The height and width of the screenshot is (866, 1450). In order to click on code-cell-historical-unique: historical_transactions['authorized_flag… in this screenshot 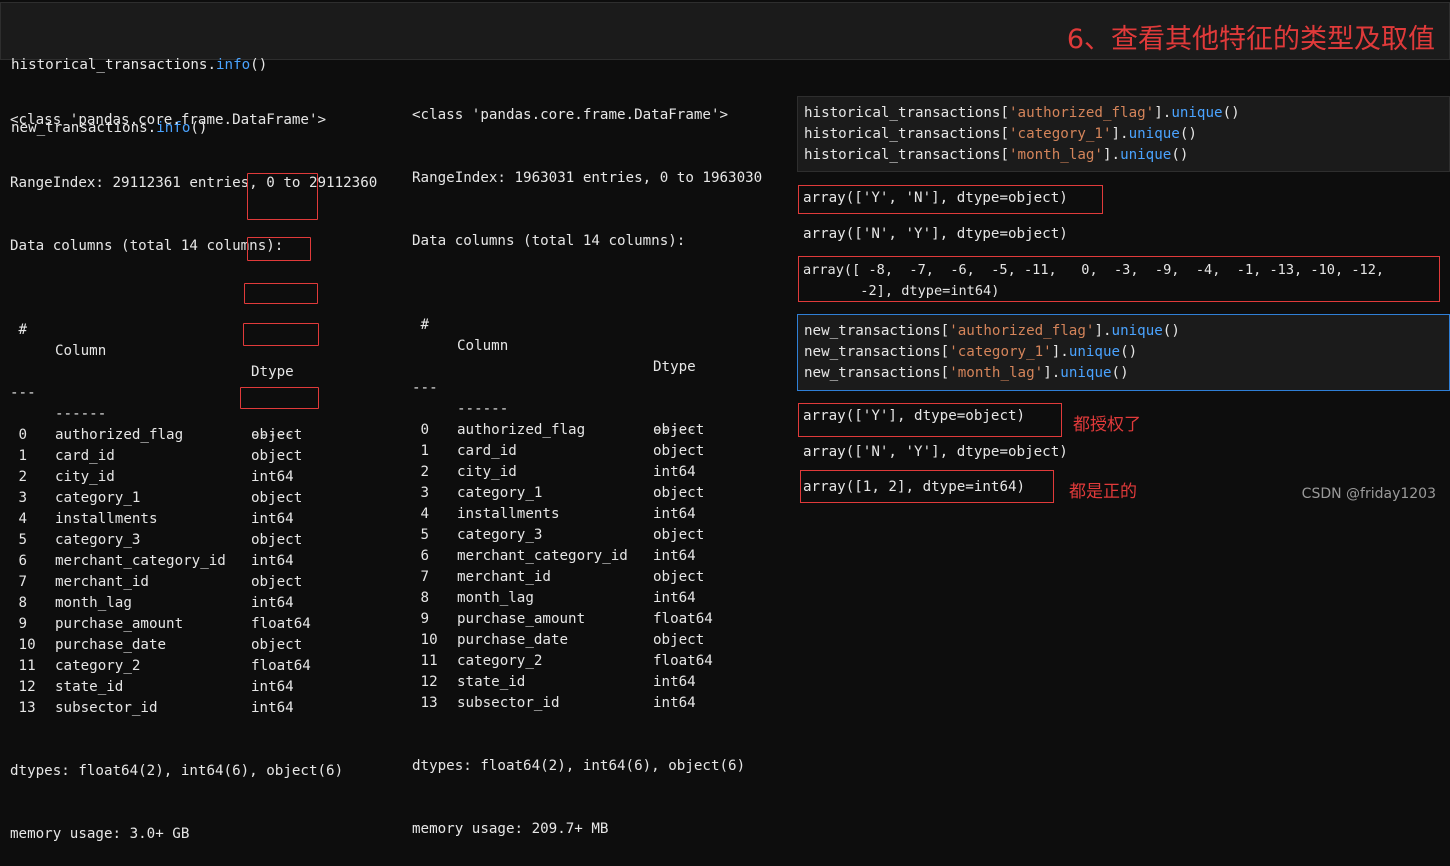, I will do `click(1123, 134)`.